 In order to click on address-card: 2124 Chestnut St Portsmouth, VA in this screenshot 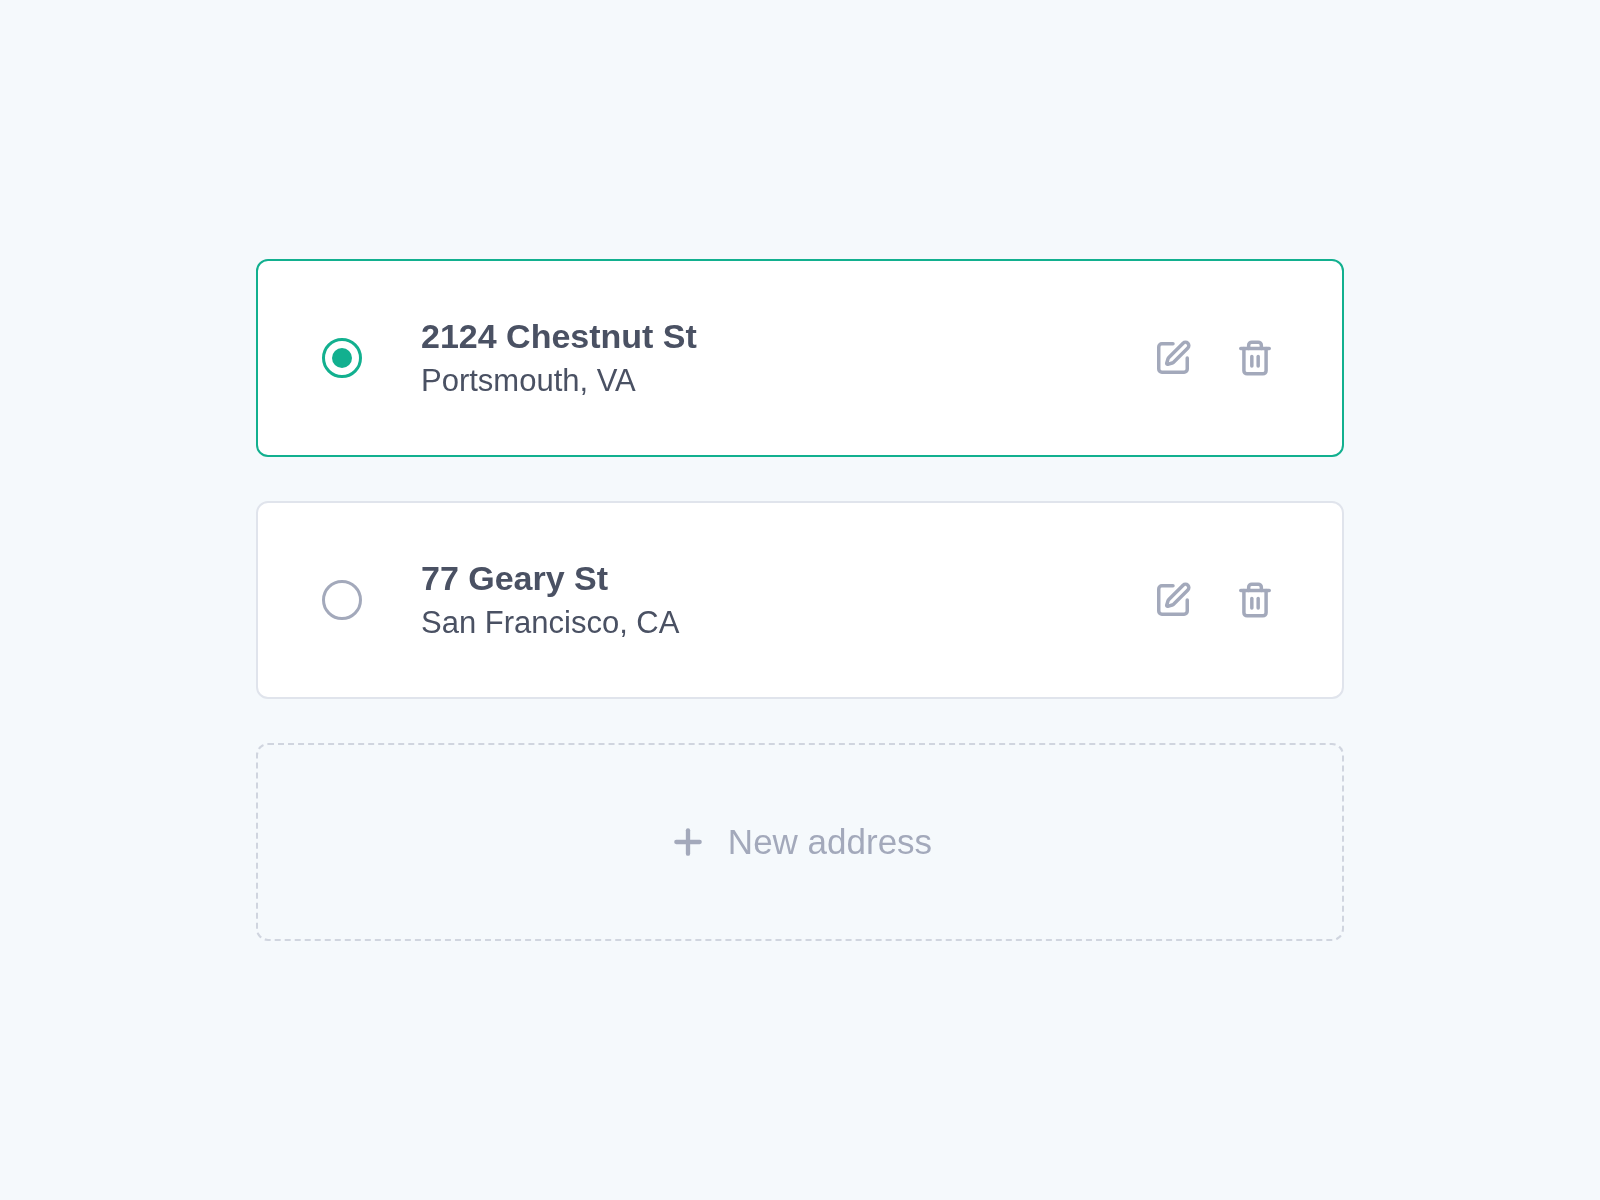, I will do `click(800, 358)`.